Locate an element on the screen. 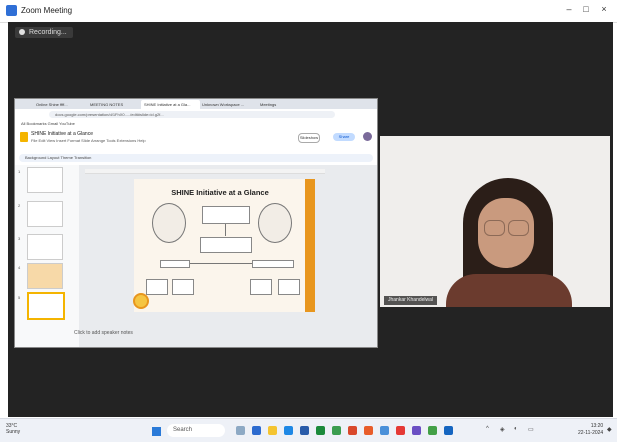 This screenshot has height=442, width=617. diagram-box-left is located at coordinates (175, 264).